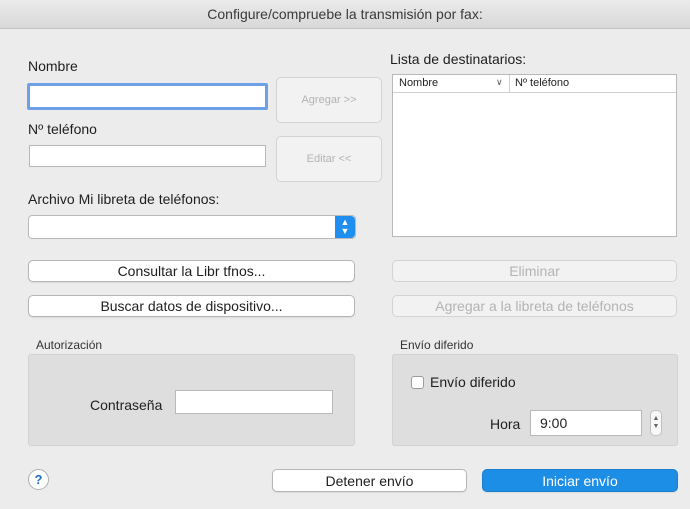  I want to click on time-label: Hora, so click(505, 424).